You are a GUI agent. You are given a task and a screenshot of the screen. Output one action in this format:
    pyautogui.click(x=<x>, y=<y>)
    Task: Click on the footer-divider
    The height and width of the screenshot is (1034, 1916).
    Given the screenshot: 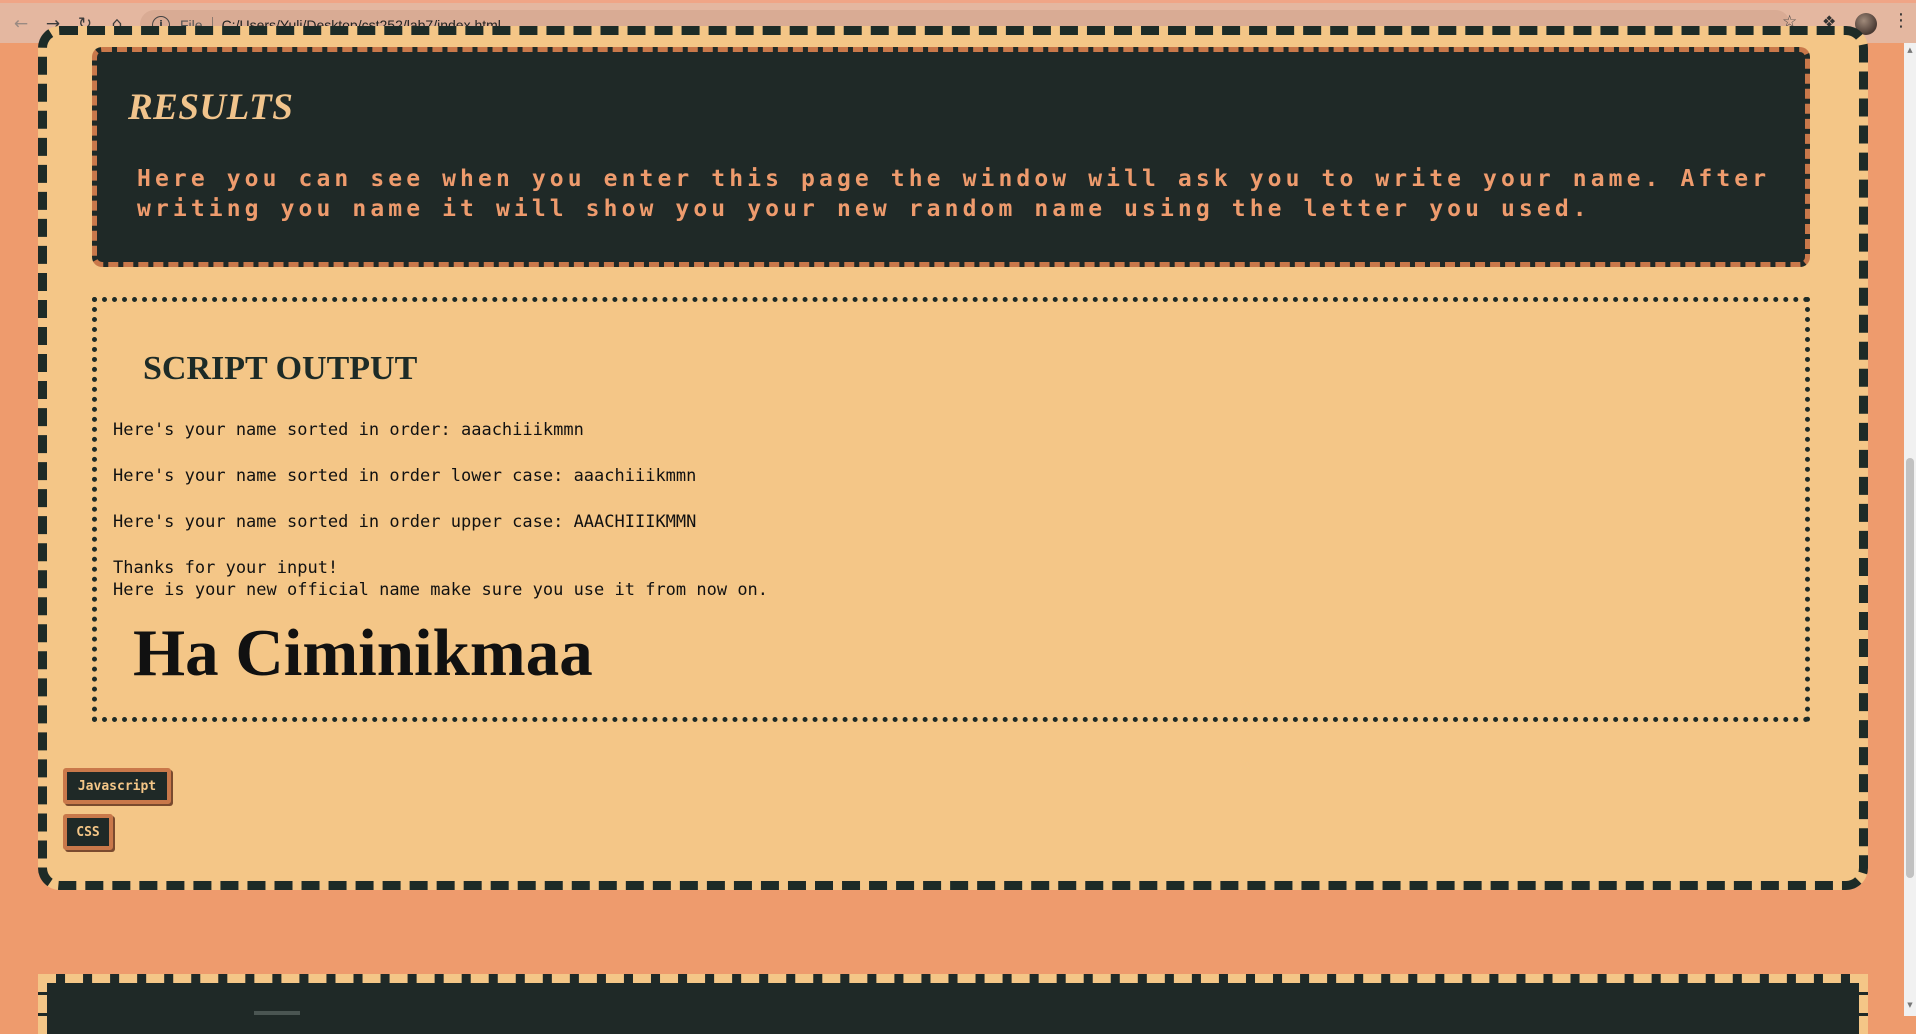 What is the action you would take?
    pyautogui.click(x=277, y=1013)
    